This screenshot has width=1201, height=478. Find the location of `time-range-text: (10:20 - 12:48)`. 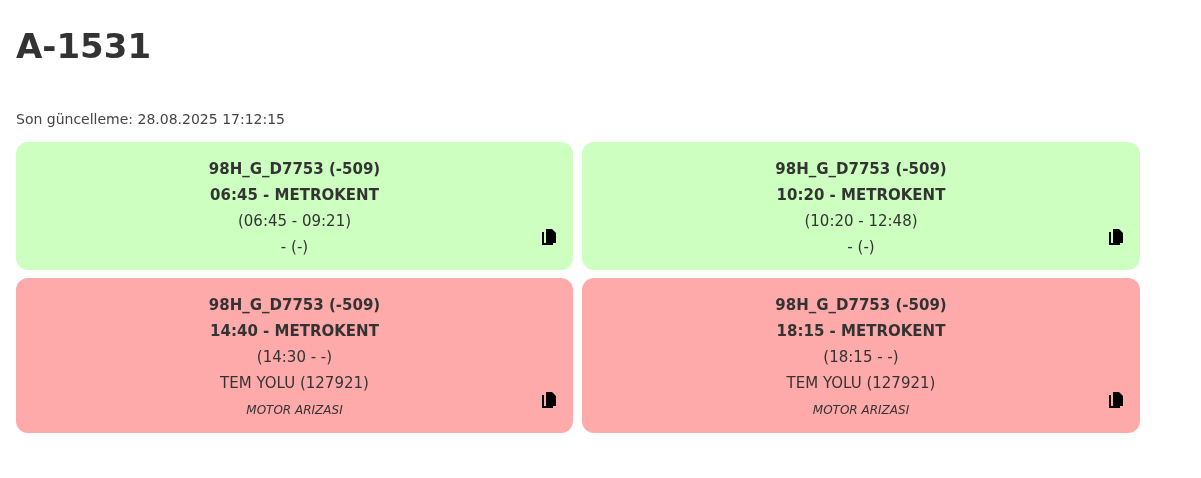

time-range-text: (10:20 - 12:48) is located at coordinates (861, 220).